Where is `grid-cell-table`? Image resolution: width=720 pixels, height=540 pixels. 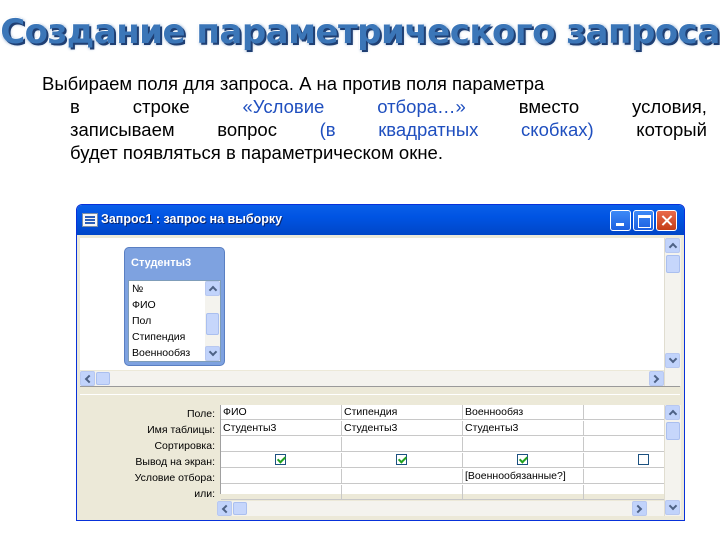 grid-cell-table is located at coordinates (624, 428).